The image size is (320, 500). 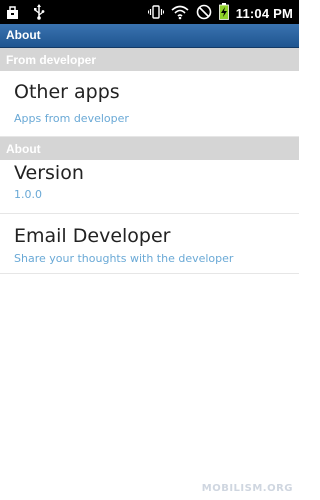 What do you see at coordinates (149, 187) in the screenshot?
I see `version-item: Version 1.0.0` at bounding box center [149, 187].